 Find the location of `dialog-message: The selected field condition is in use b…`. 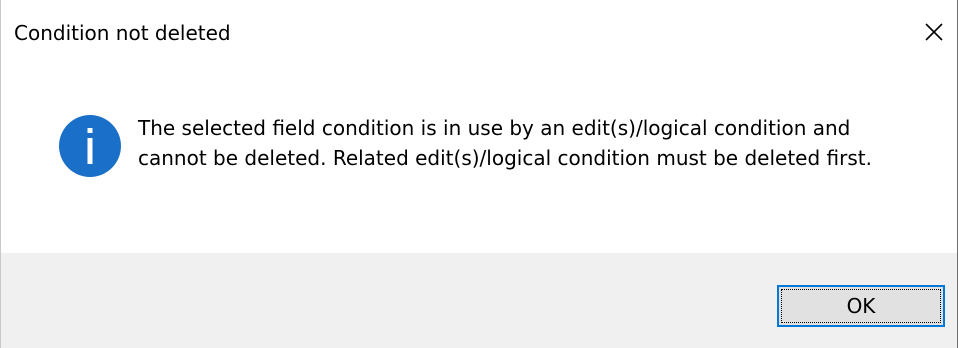

dialog-message: The selected field condition is in use b… is located at coordinates (505, 143).